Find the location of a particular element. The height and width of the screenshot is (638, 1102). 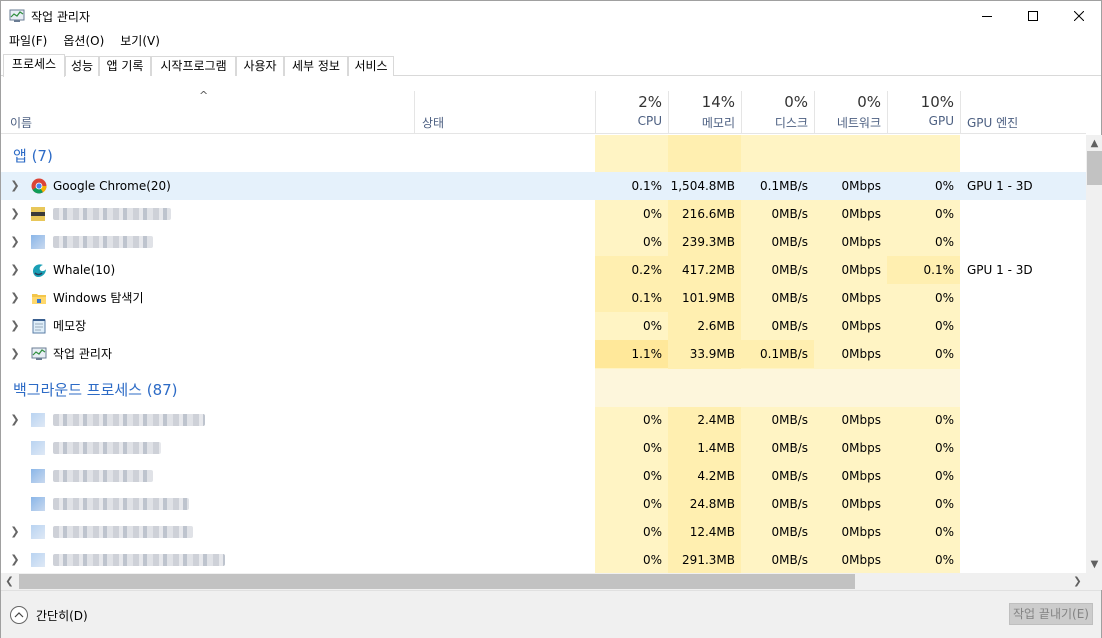

table-row: 0% 4.2MB 0MB/s 0Mbps 0% is located at coordinates (543, 476).